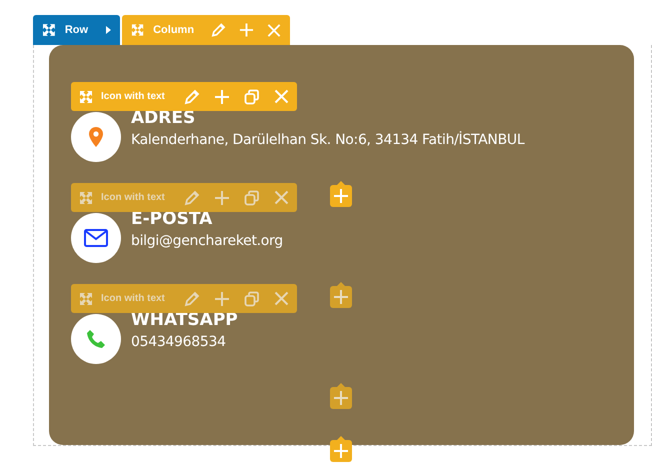 The image size is (652, 469). Describe the element at coordinates (173, 30) in the screenshot. I see `column-label: Column` at that location.